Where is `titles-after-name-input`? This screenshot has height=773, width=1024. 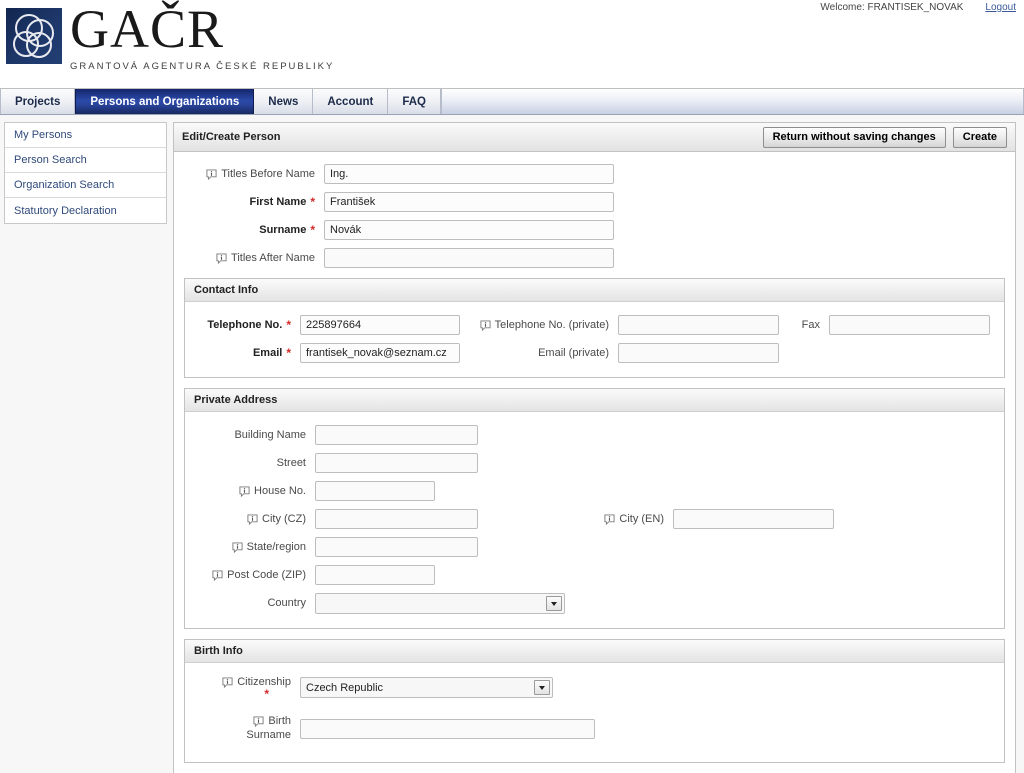
titles-after-name-input is located at coordinates (469, 258).